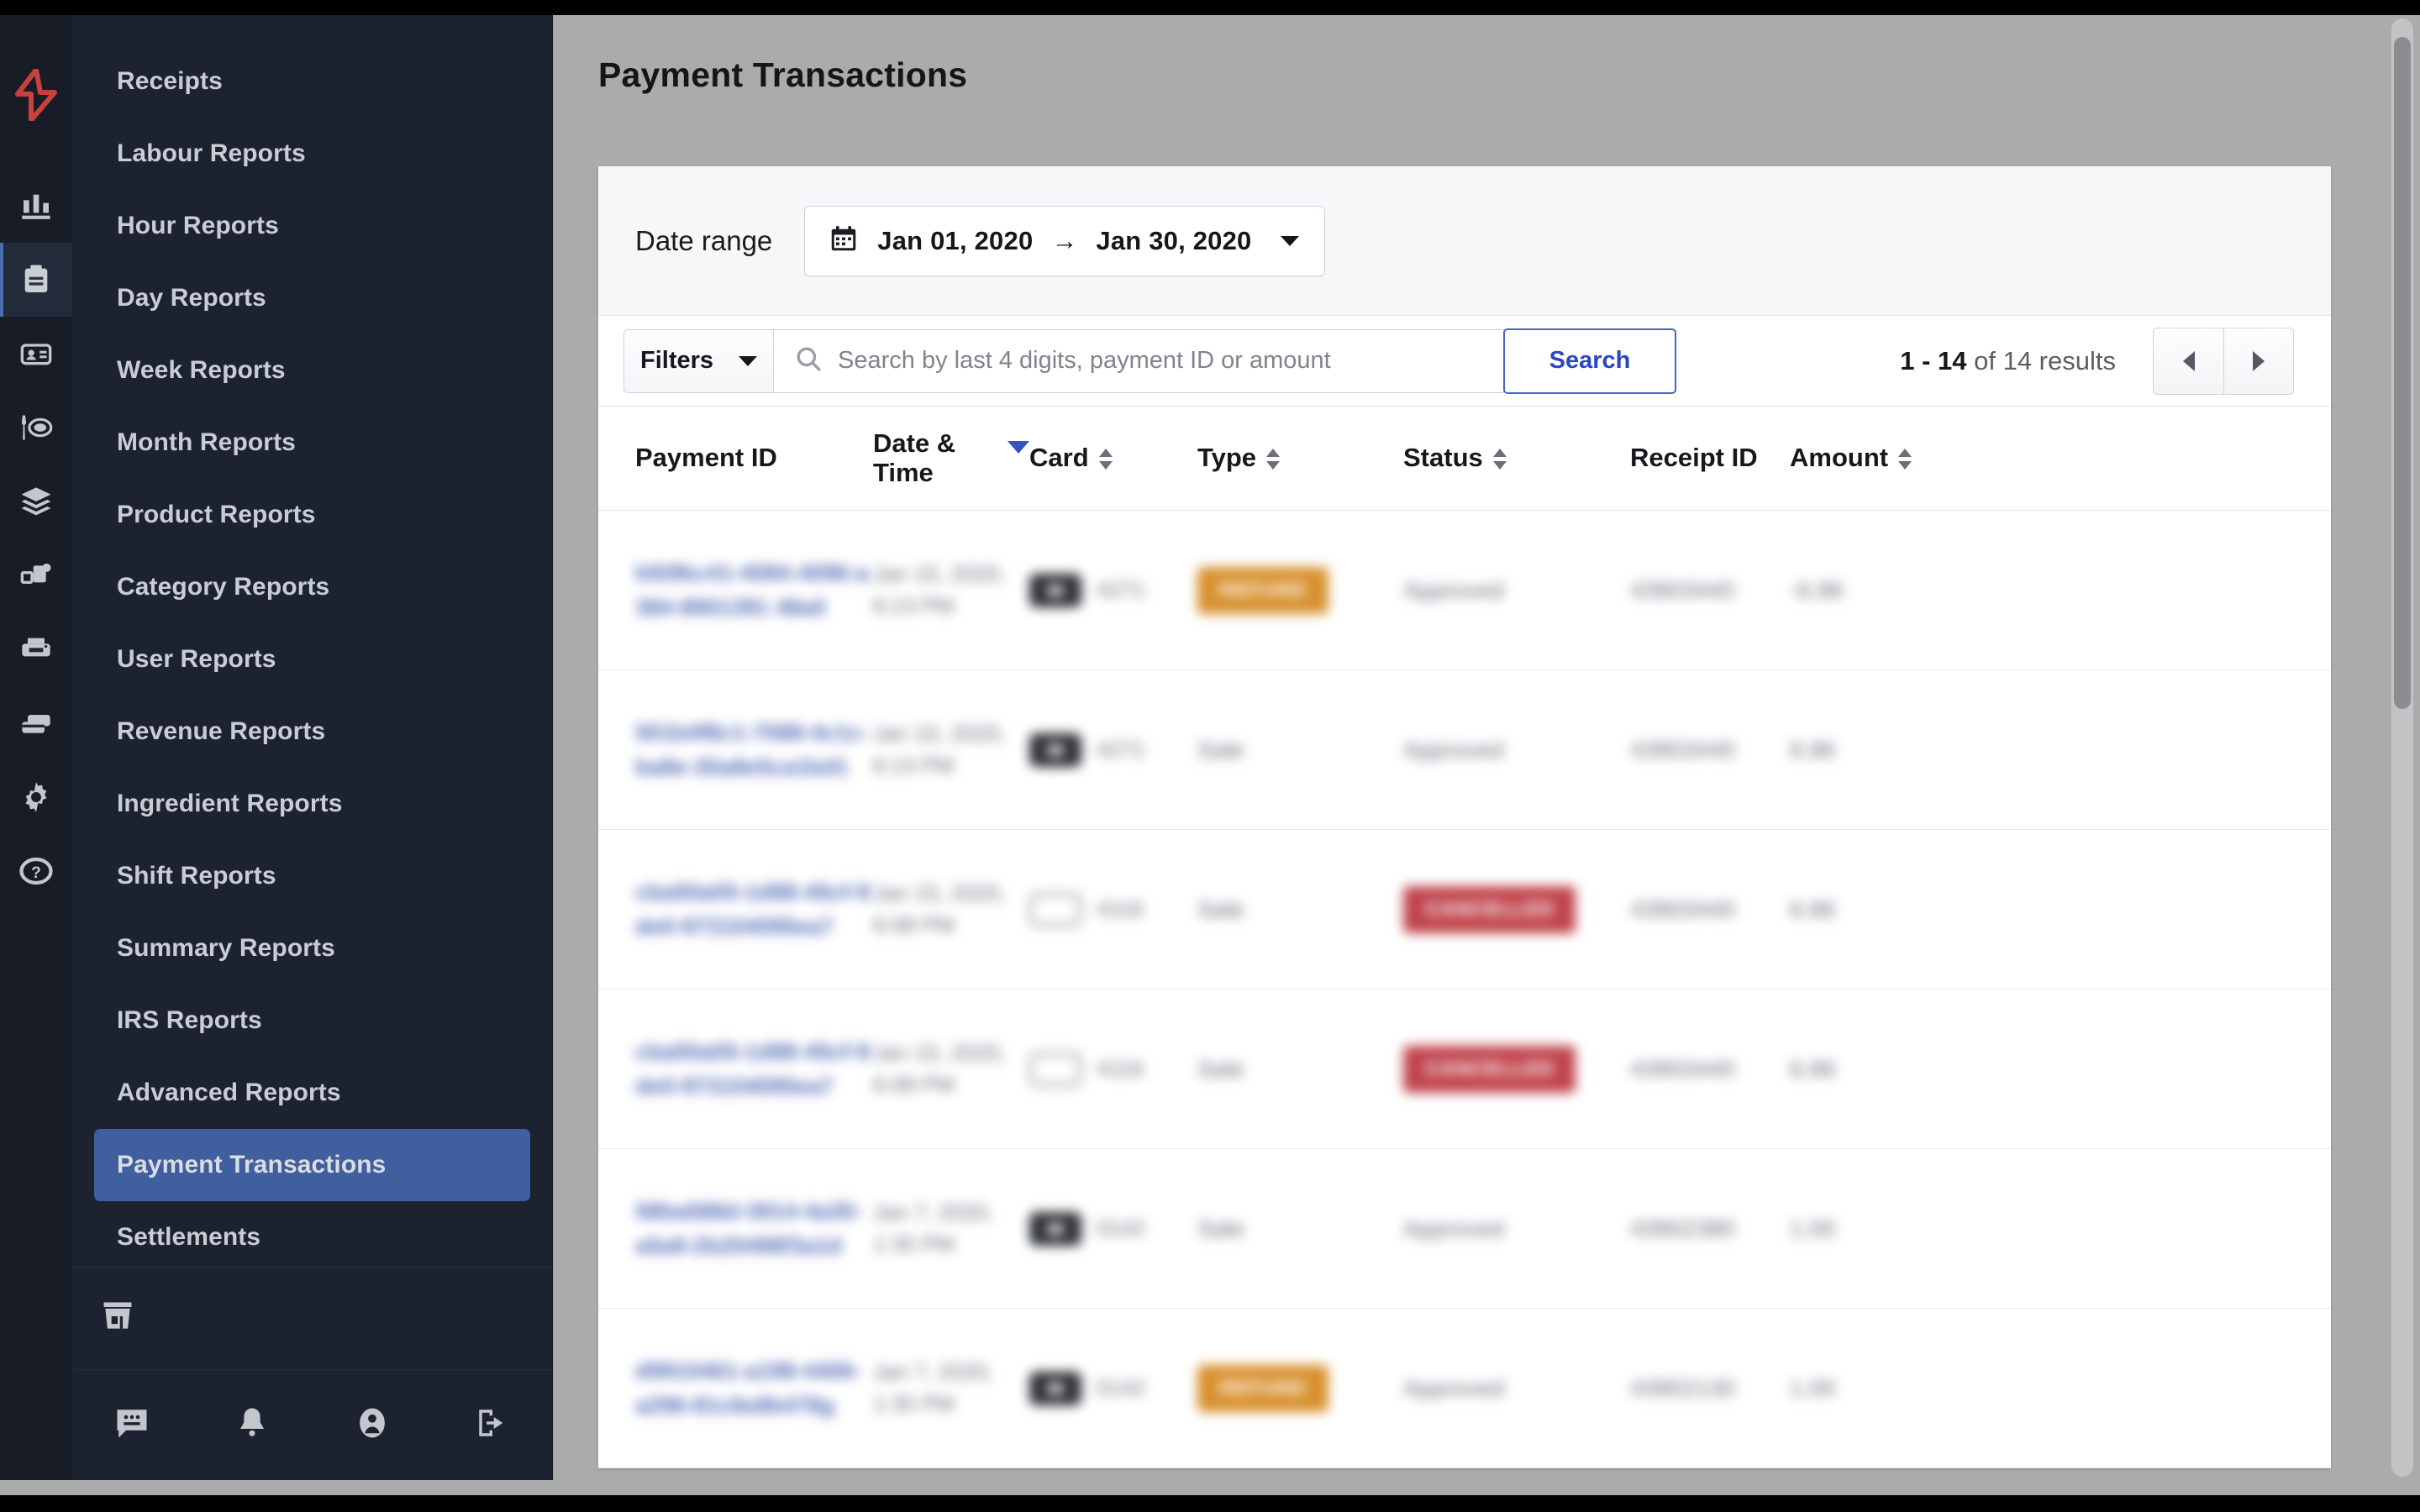 Image resolution: width=2420 pixels, height=1512 pixels. Describe the element at coordinates (224, 587) in the screenshot. I see `sidebar-item-label: Category Reports` at that location.